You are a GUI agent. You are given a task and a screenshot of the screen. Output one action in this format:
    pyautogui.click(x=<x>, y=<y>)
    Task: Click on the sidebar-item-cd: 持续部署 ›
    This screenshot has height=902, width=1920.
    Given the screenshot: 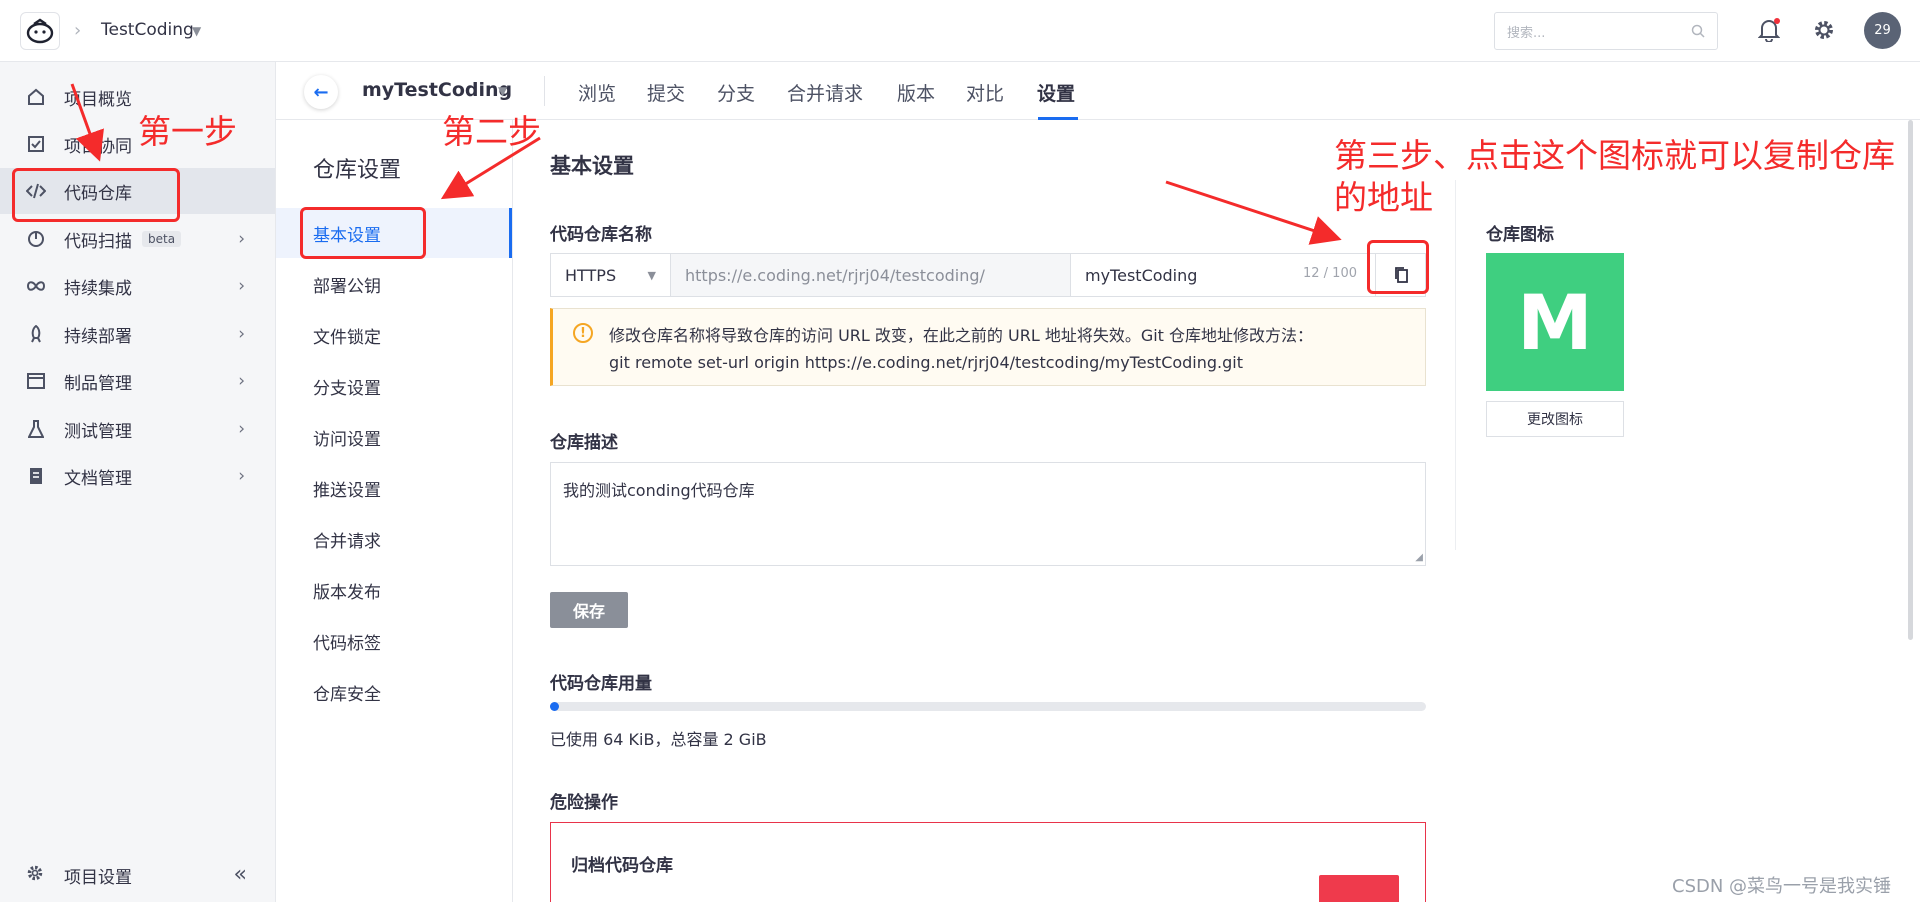 What is the action you would take?
    pyautogui.click(x=137, y=334)
    